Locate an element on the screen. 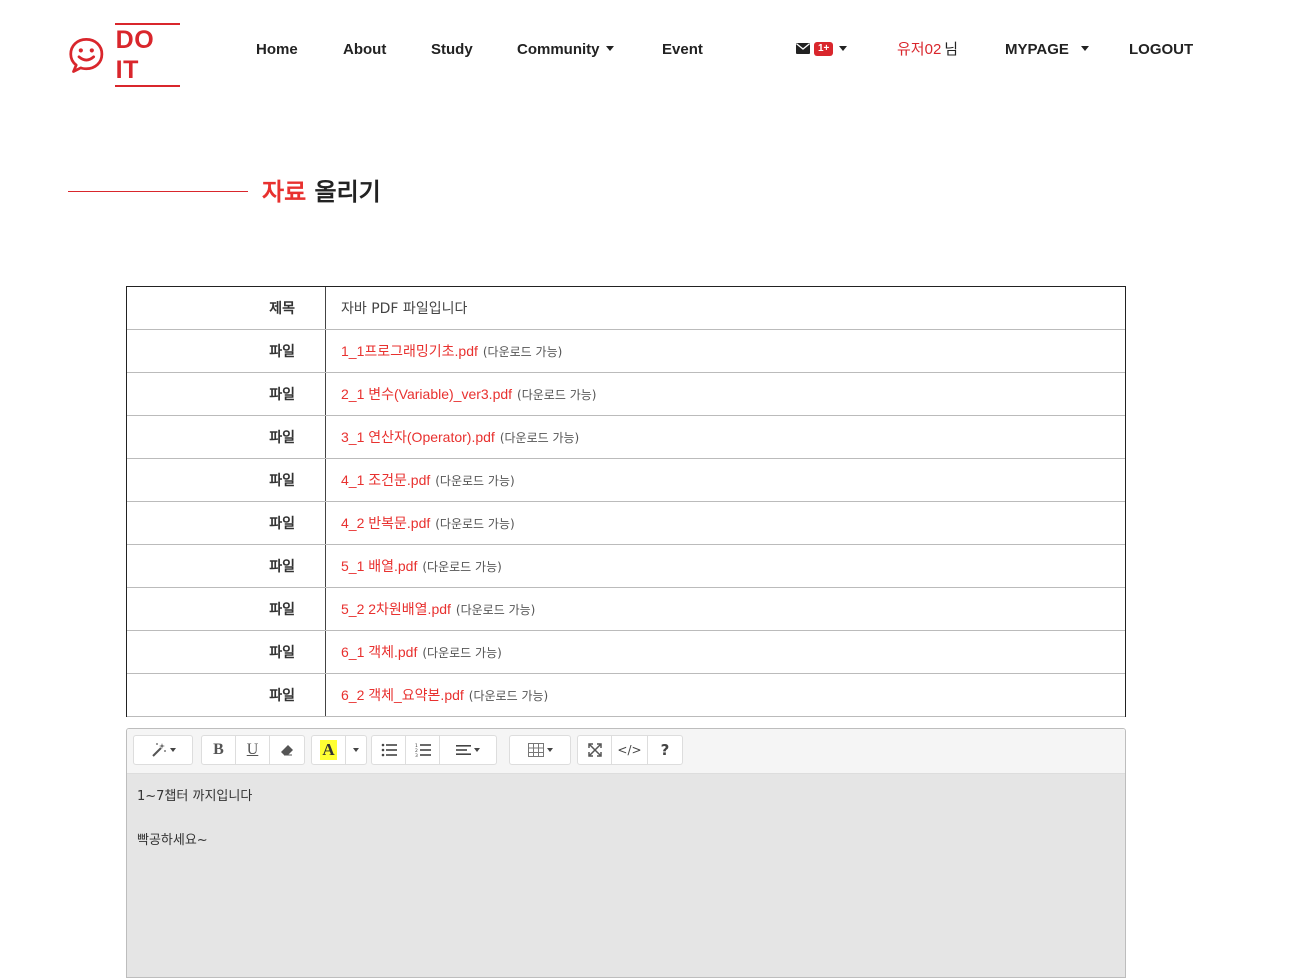 The image size is (1292, 978). table-row-file: 파일 6_2 객체_요약본.pdf (다운로드 가능) is located at coordinates (626, 695).